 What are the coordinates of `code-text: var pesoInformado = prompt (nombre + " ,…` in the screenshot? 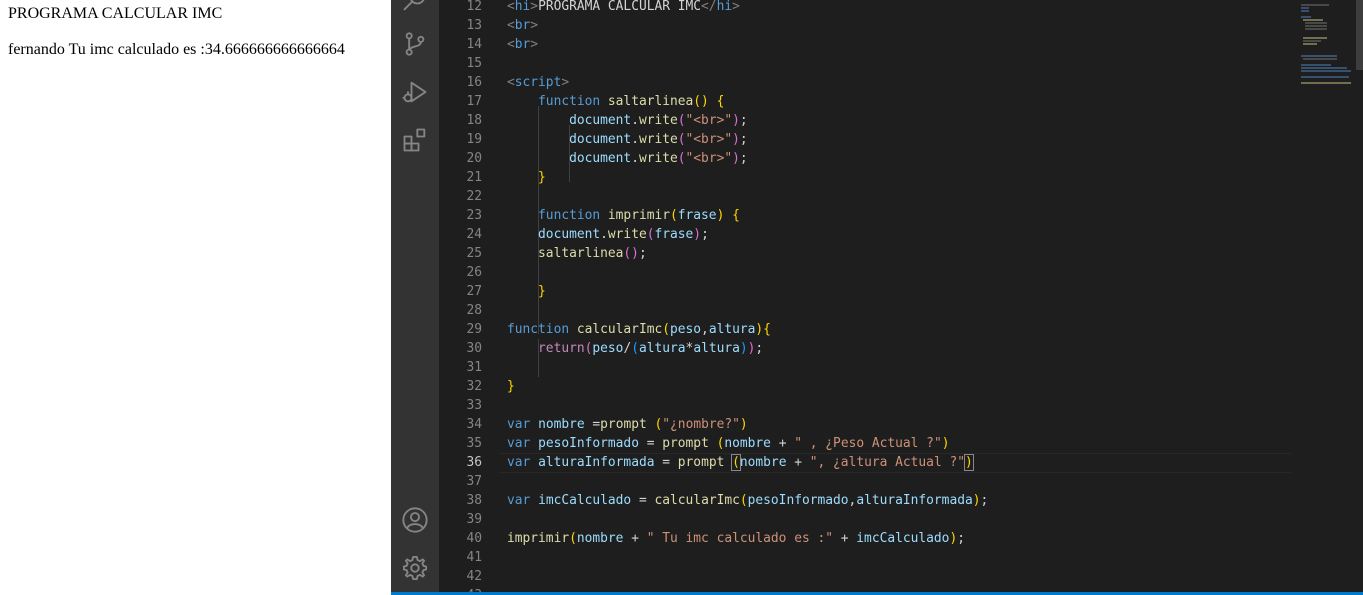 It's located at (728, 443).